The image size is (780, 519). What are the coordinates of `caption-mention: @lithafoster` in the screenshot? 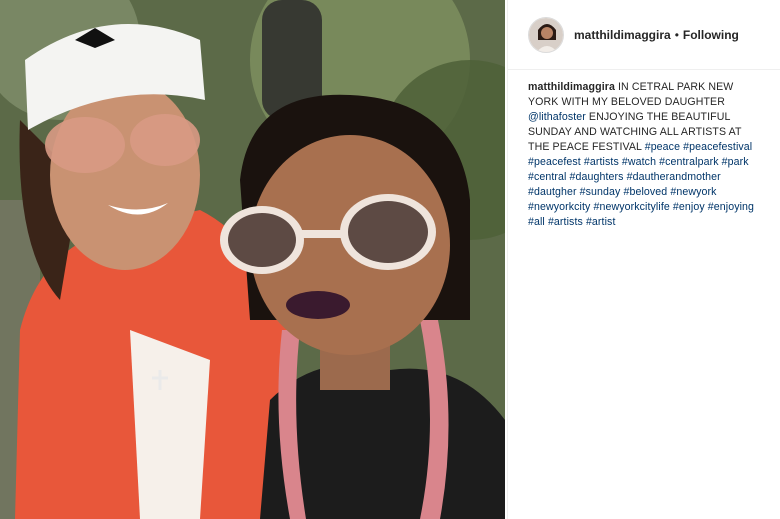 It's located at (557, 117).